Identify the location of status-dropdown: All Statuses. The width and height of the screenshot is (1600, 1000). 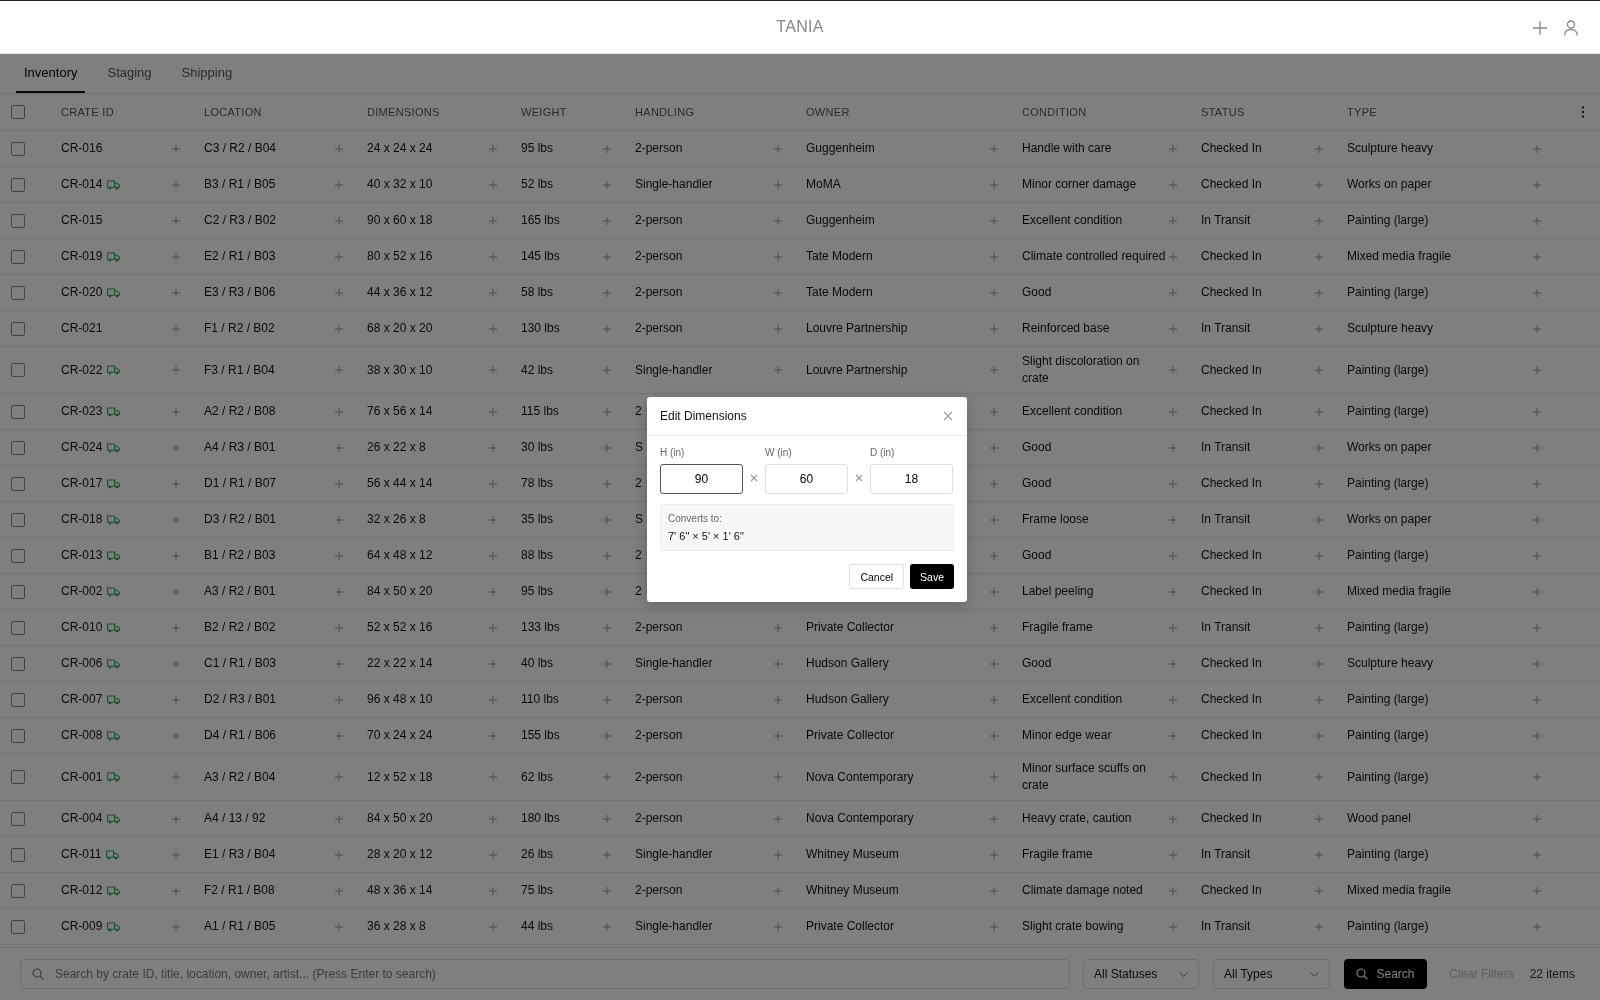
(1141, 974).